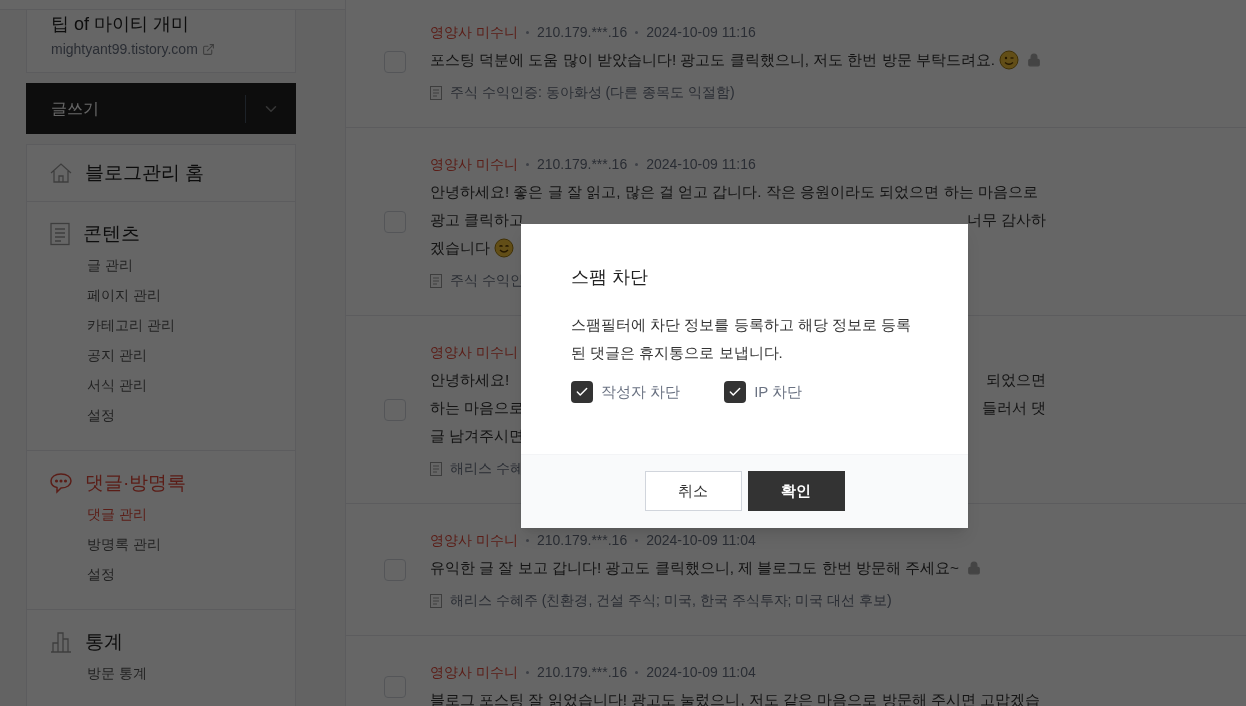 Image resolution: width=1246 pixels, height=706 pixels. What do you see at coordinates (741, 339) in the screenshot?
I see `dialog-message: 스팸필터에 차단 정보를 등록하고 해당 정보로 등록된 댓글은 휴지통으로 보냅니다.` at bounding box center [741, 339].